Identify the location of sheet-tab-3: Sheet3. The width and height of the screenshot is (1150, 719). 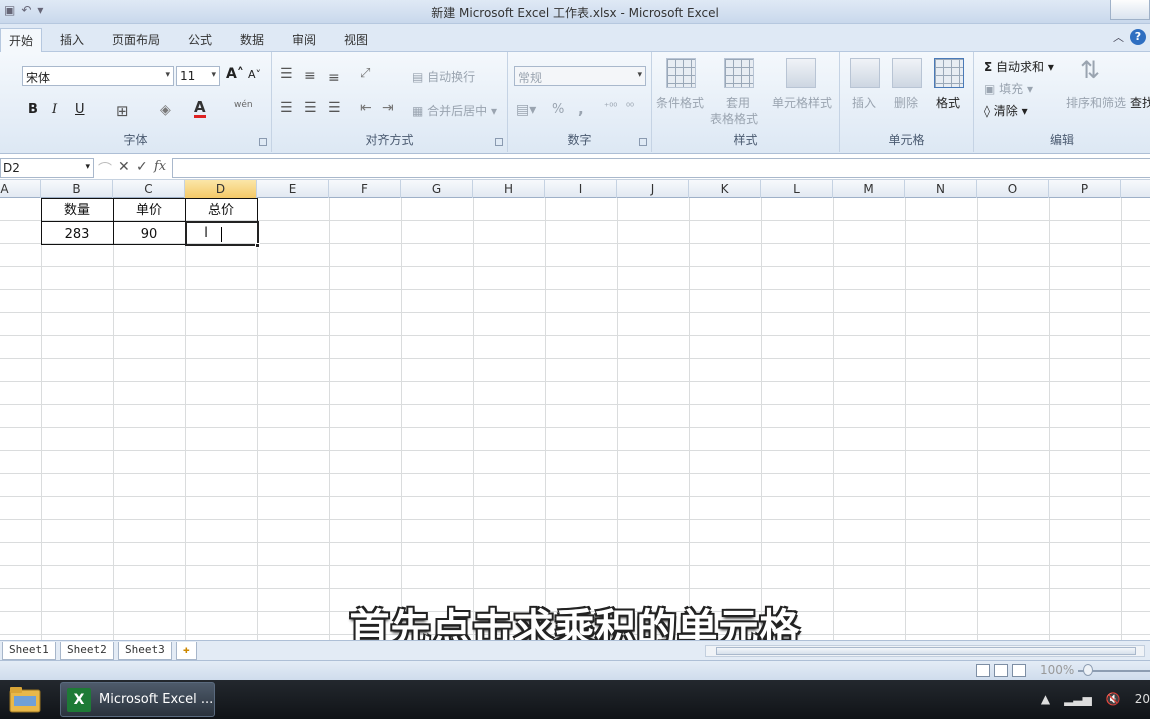
(145, 651).